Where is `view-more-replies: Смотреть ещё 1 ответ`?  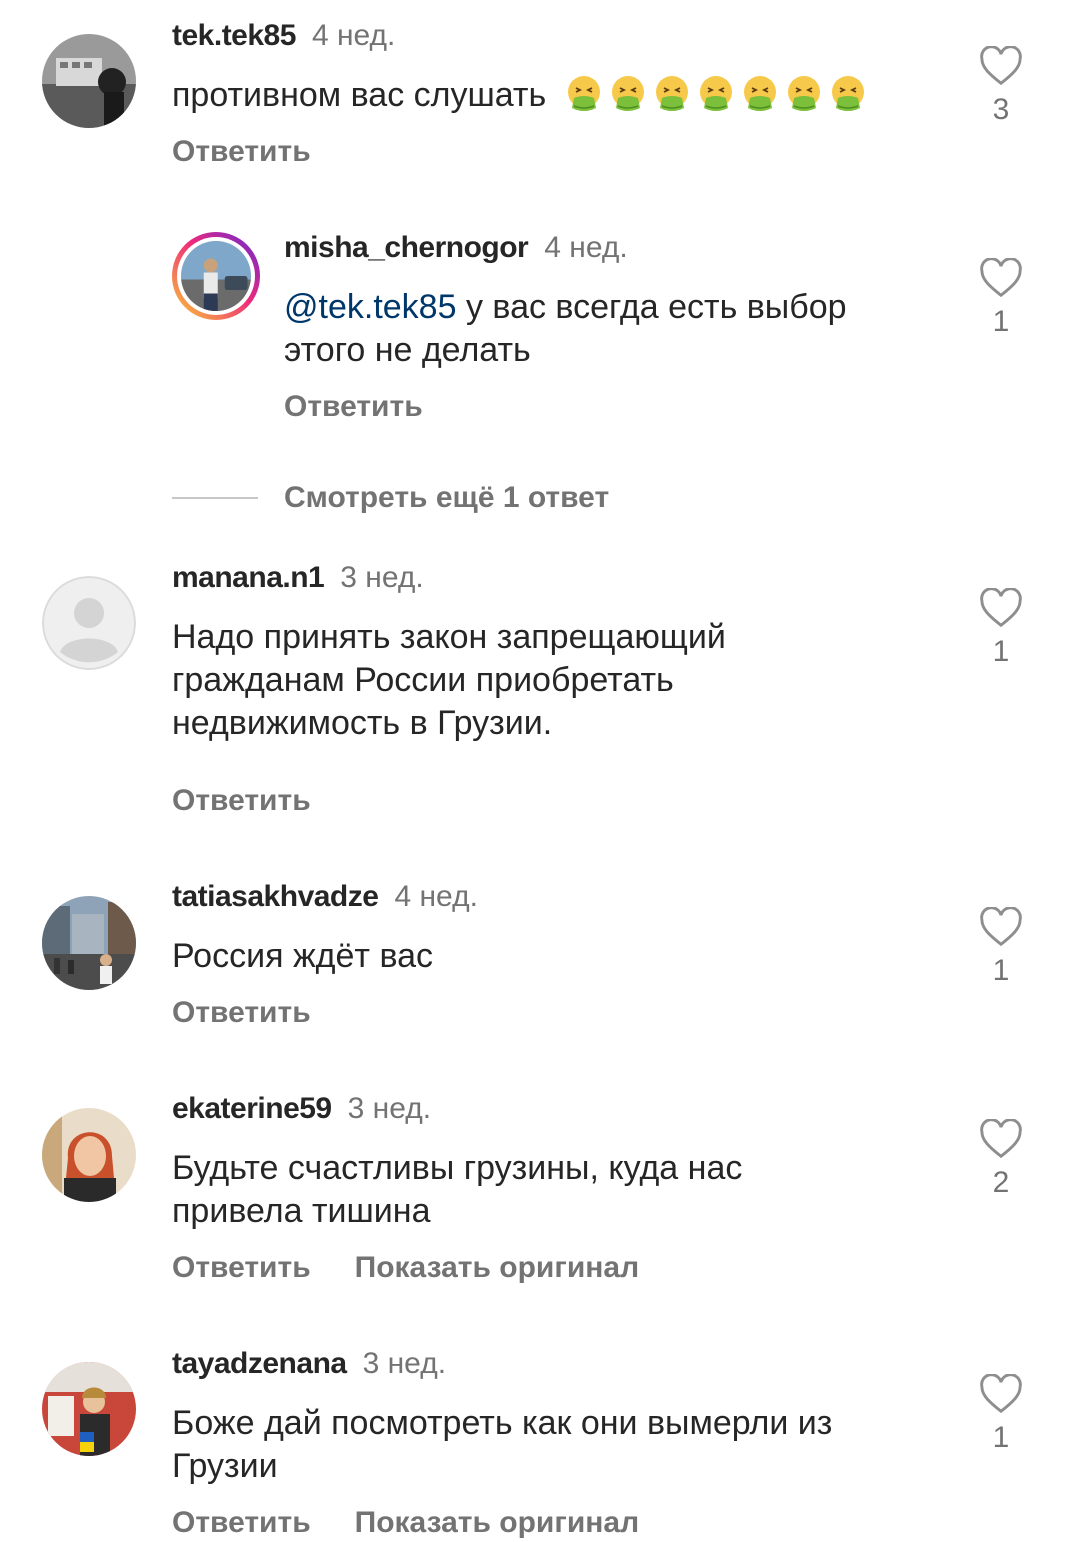
view-more-replies: Смотреть ещё 1 ответ is located at coordinates (390, 498).